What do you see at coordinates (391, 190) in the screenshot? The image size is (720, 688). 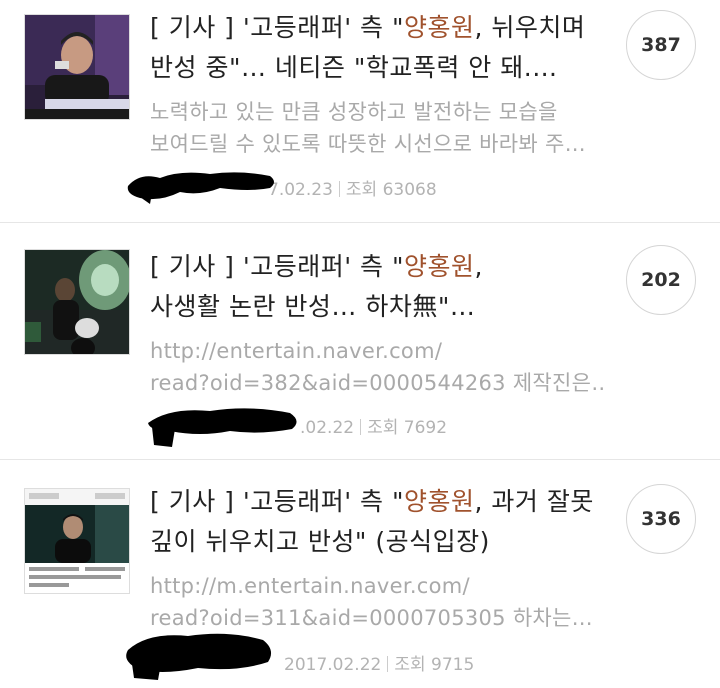 I see `view-count: 조회 63068` at bounding box center [391, 190].